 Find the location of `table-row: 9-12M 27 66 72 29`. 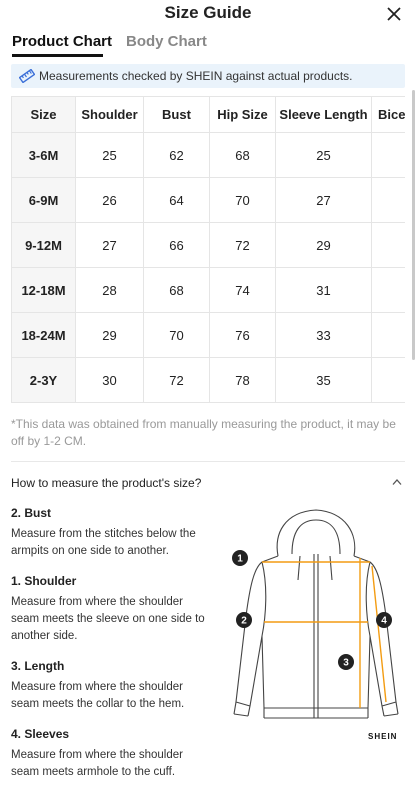

table-row: 9-12M 27 66 72 29 is located at coordinates (208, 245).